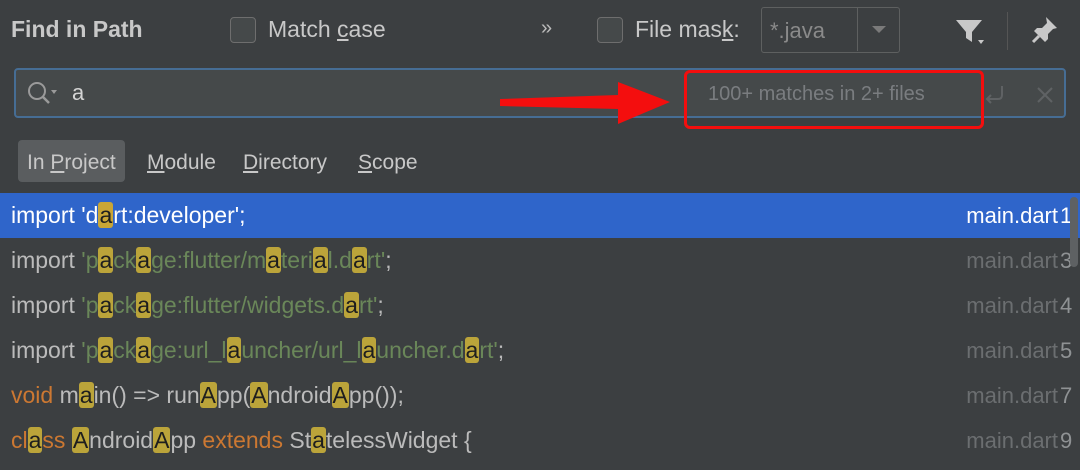 The height and width of the screenshot is (470, 1080). What do you see at coordinates (71, 161) in the screenshot?
I see `tab-in-project: In Project` at bounding box center [71, 161].